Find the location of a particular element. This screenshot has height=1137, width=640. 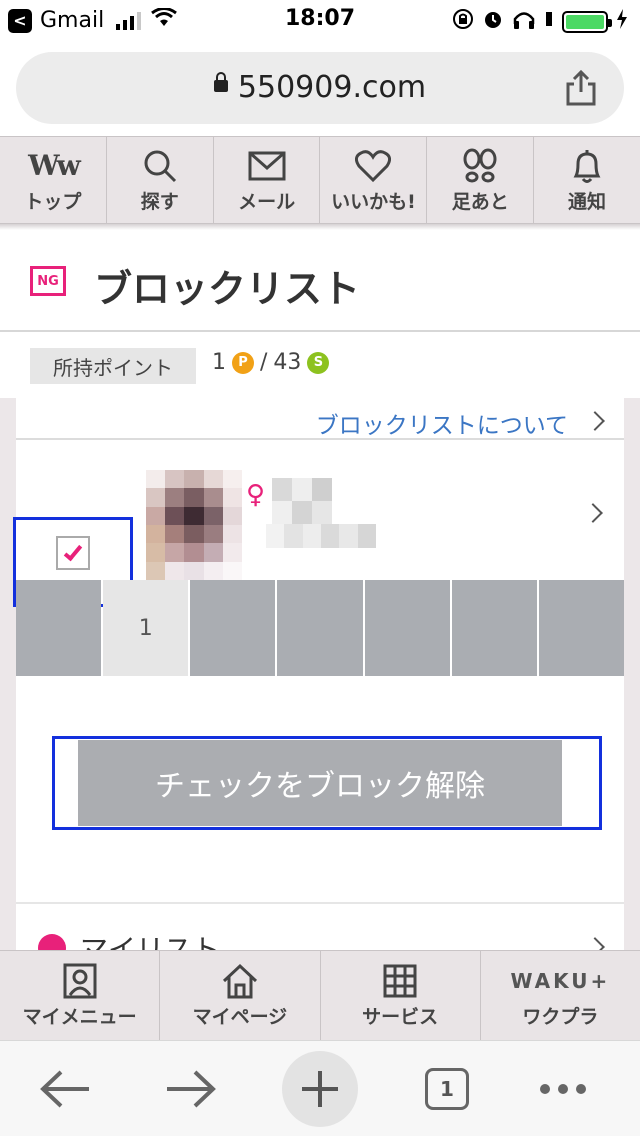

browser-tabs-button: 1 is located at coordinates (447, 1089).